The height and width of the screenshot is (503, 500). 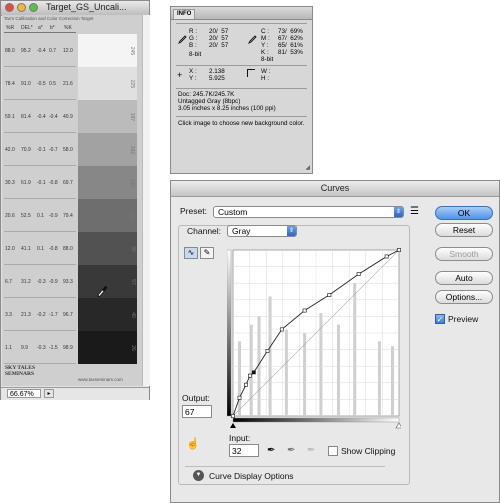 I want to click on table-cell: 12.0, so click(x=68, y=50).